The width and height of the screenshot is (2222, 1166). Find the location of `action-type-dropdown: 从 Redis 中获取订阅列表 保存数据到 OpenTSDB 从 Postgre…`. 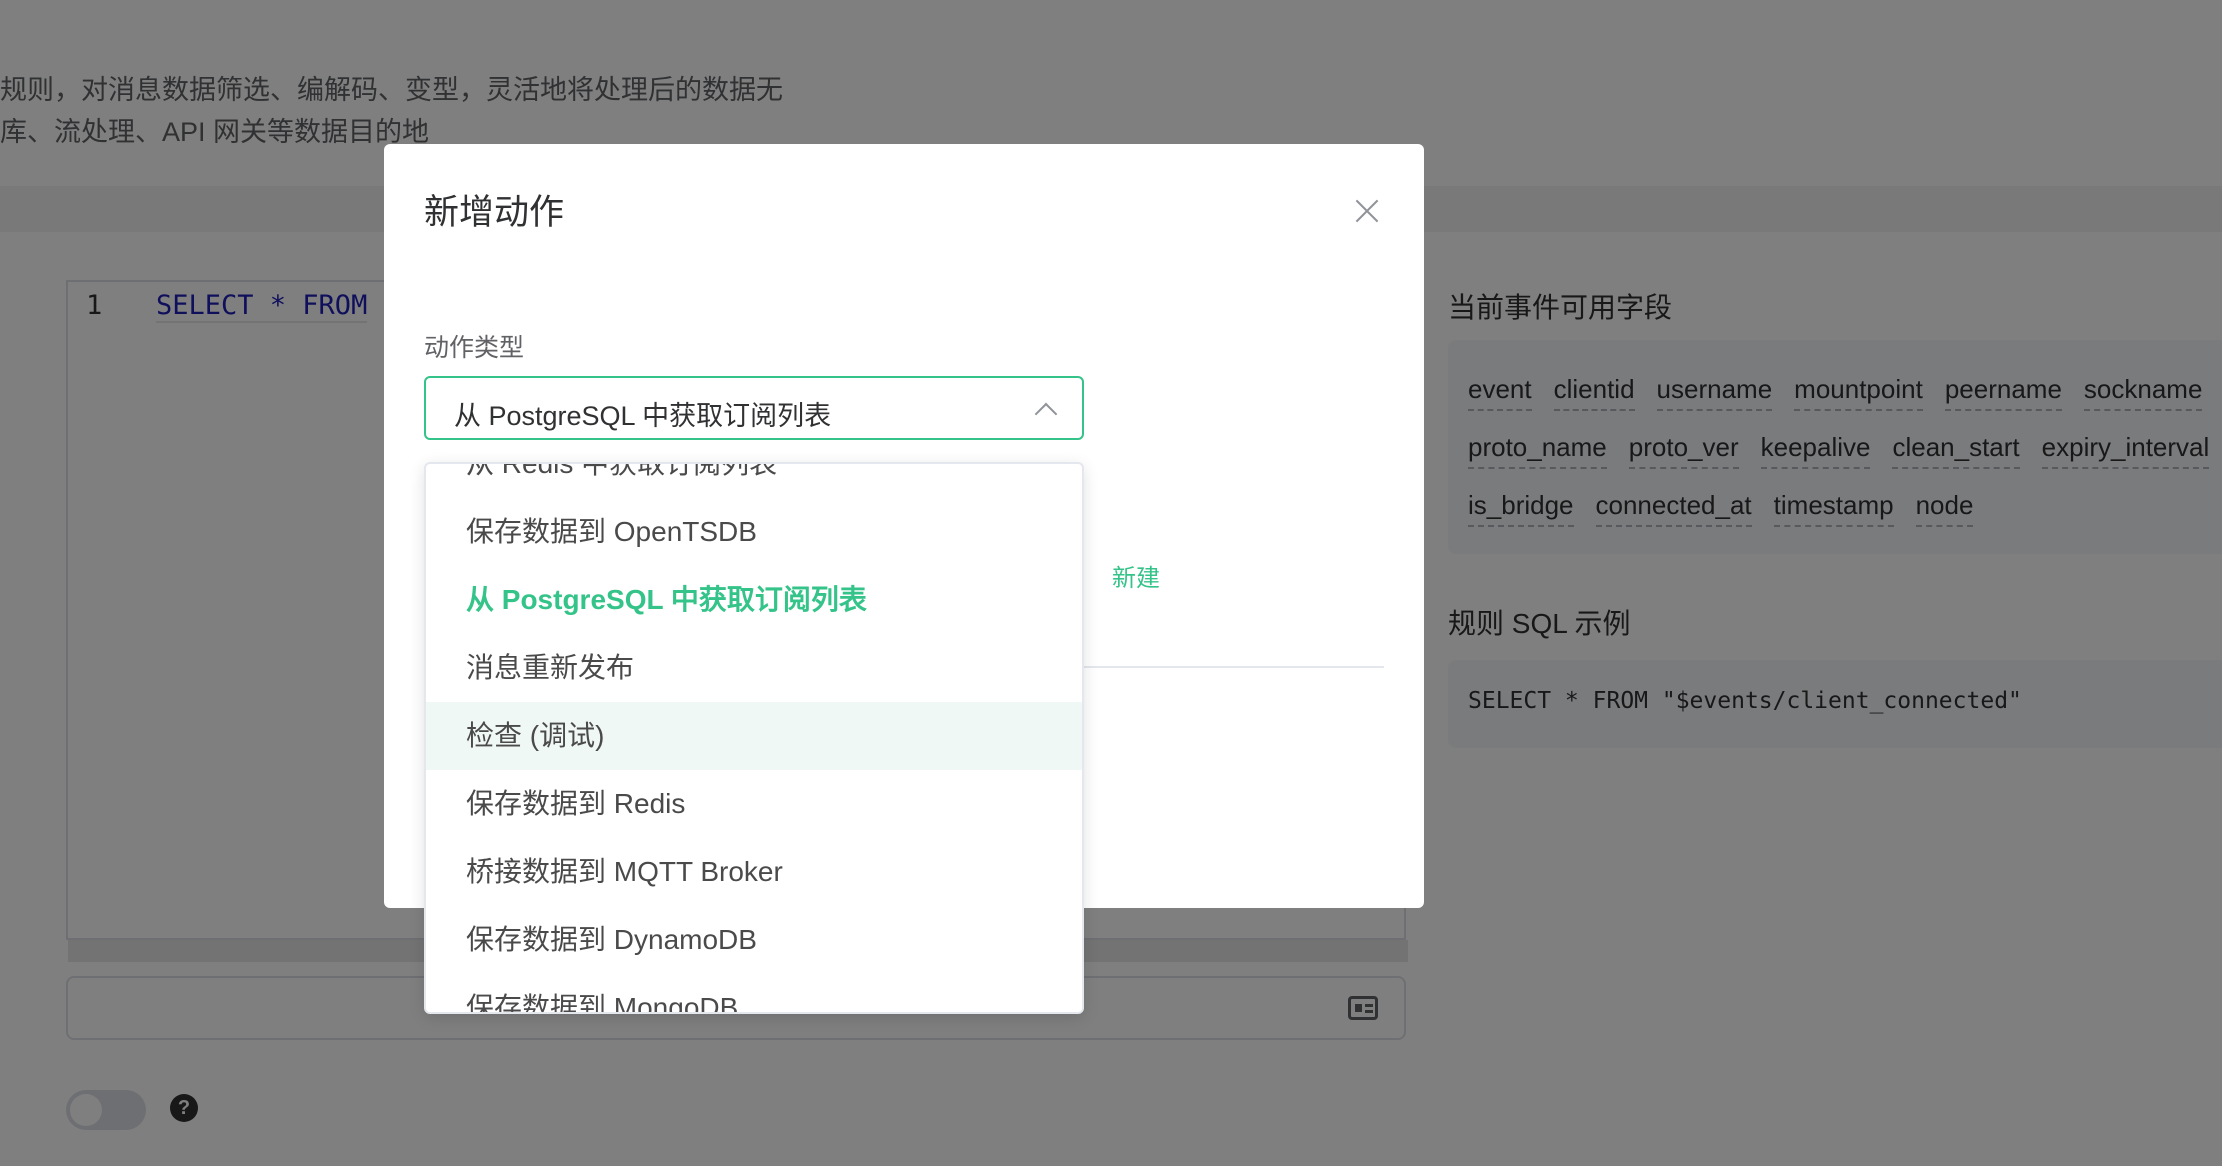

action-type-dropdown: 从 Redis 中获取订阅列表 保存数据到 OpenTSDB 从 Postgre… is located at coordinates (754, 738).